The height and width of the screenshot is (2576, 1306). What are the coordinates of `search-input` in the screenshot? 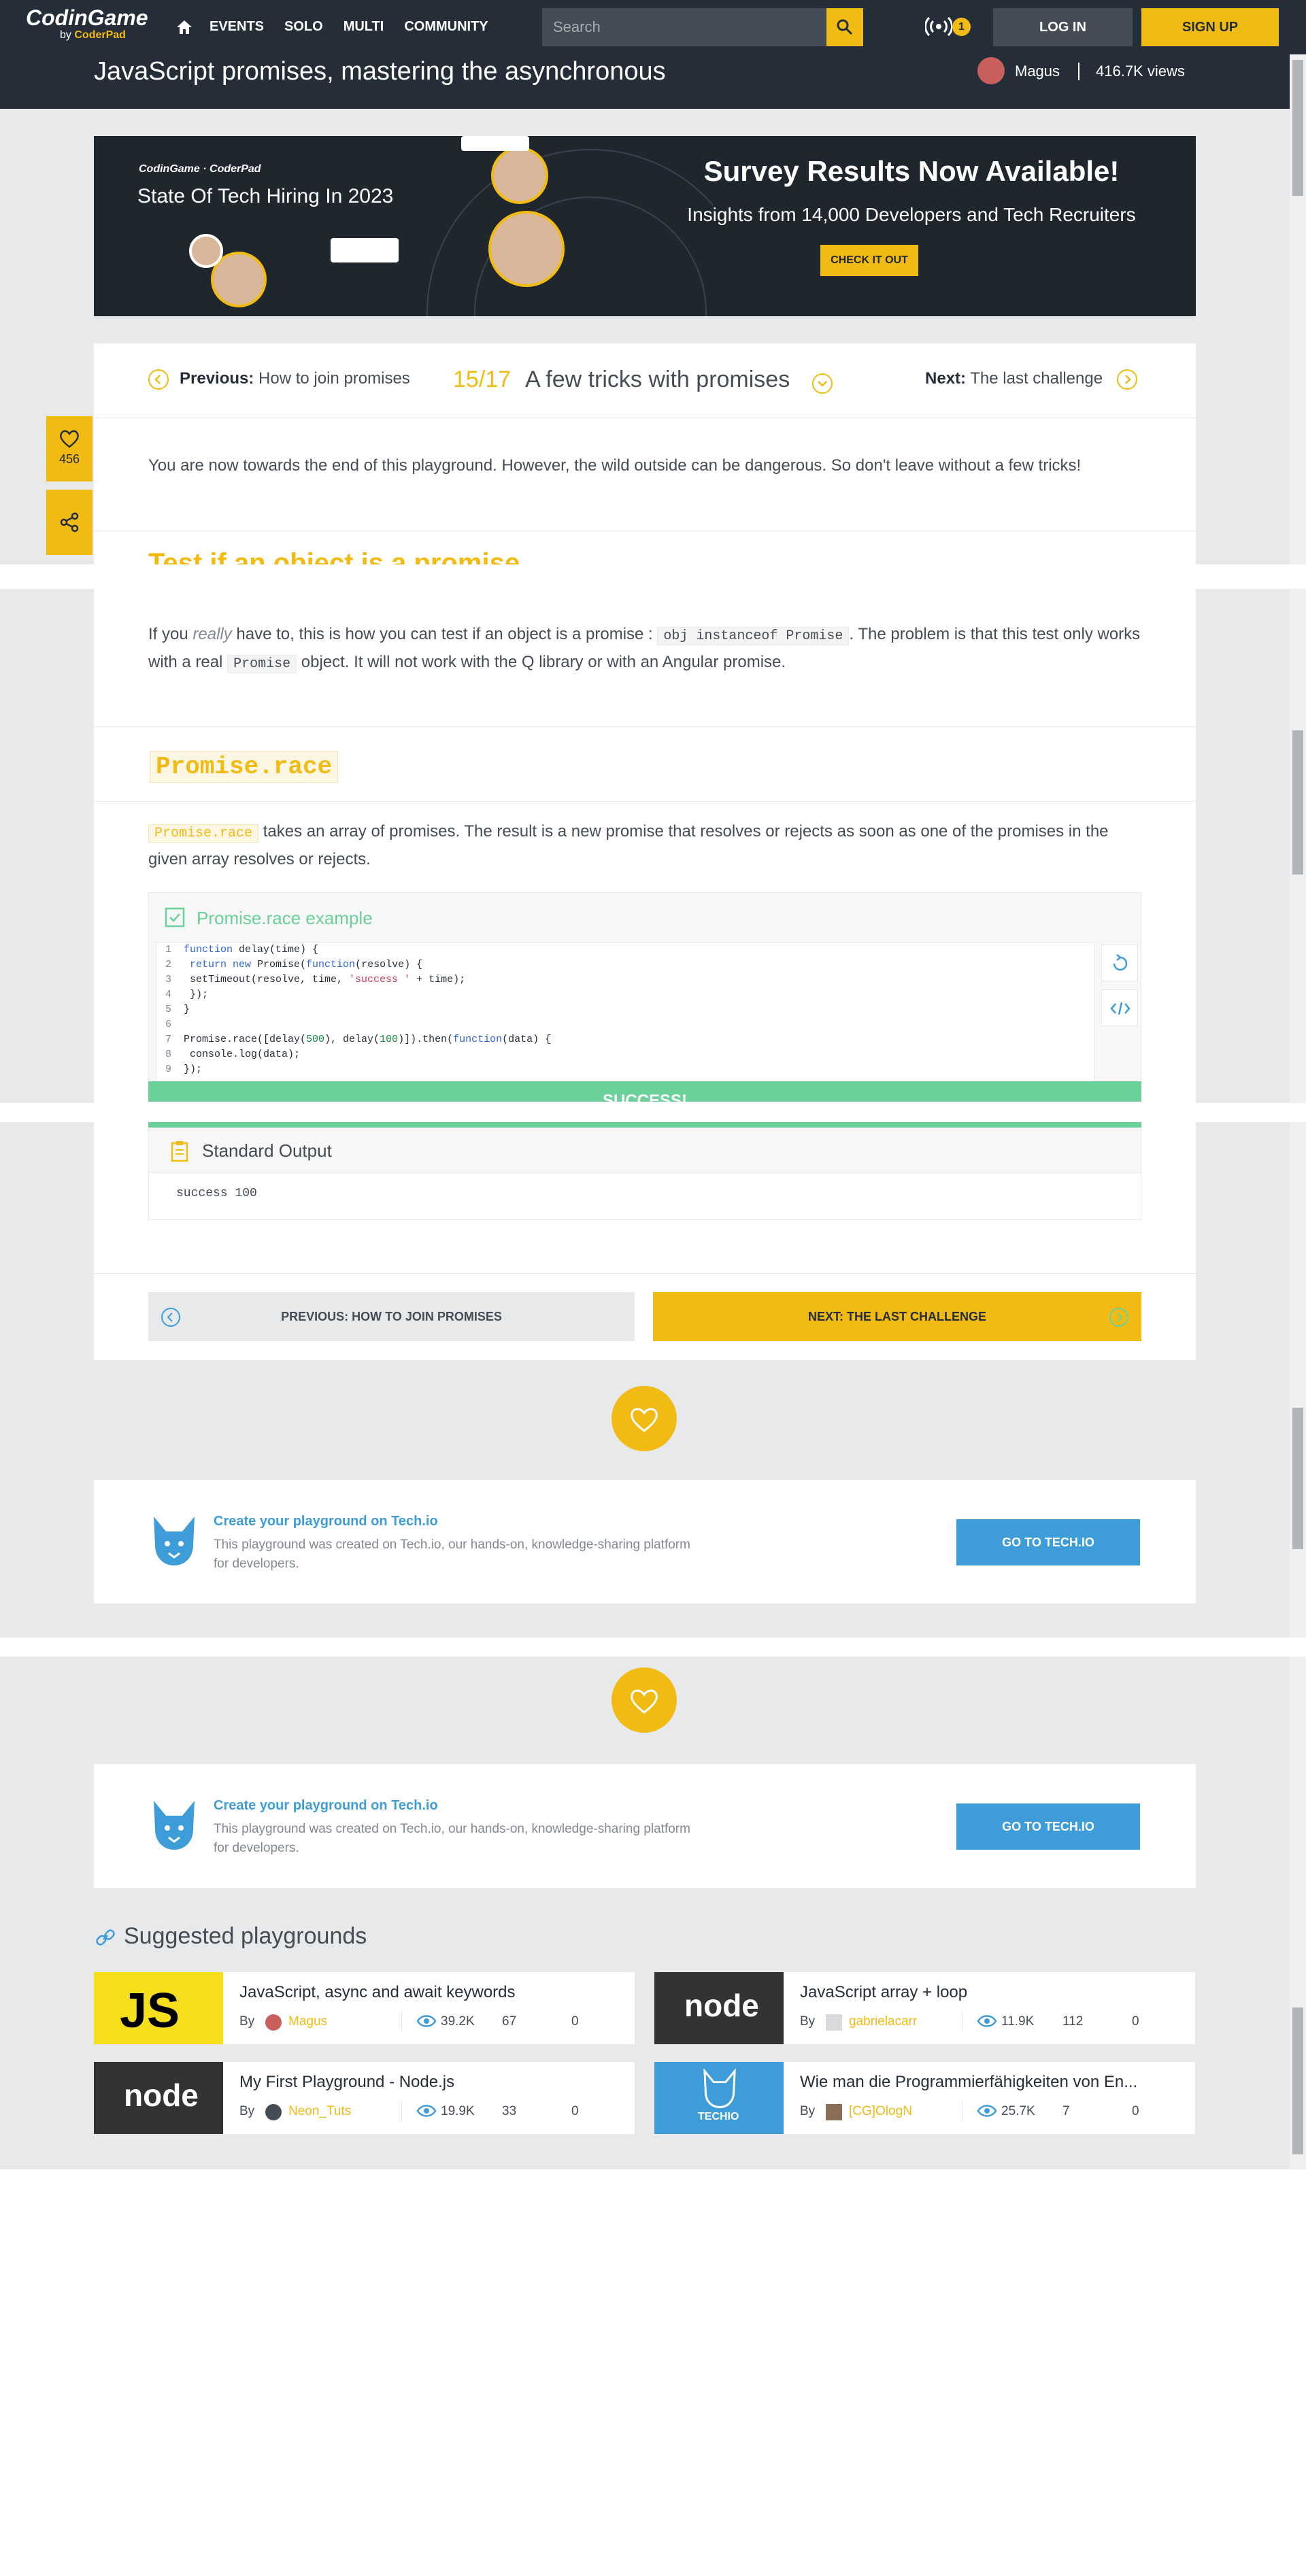 It's located at (684, 27).